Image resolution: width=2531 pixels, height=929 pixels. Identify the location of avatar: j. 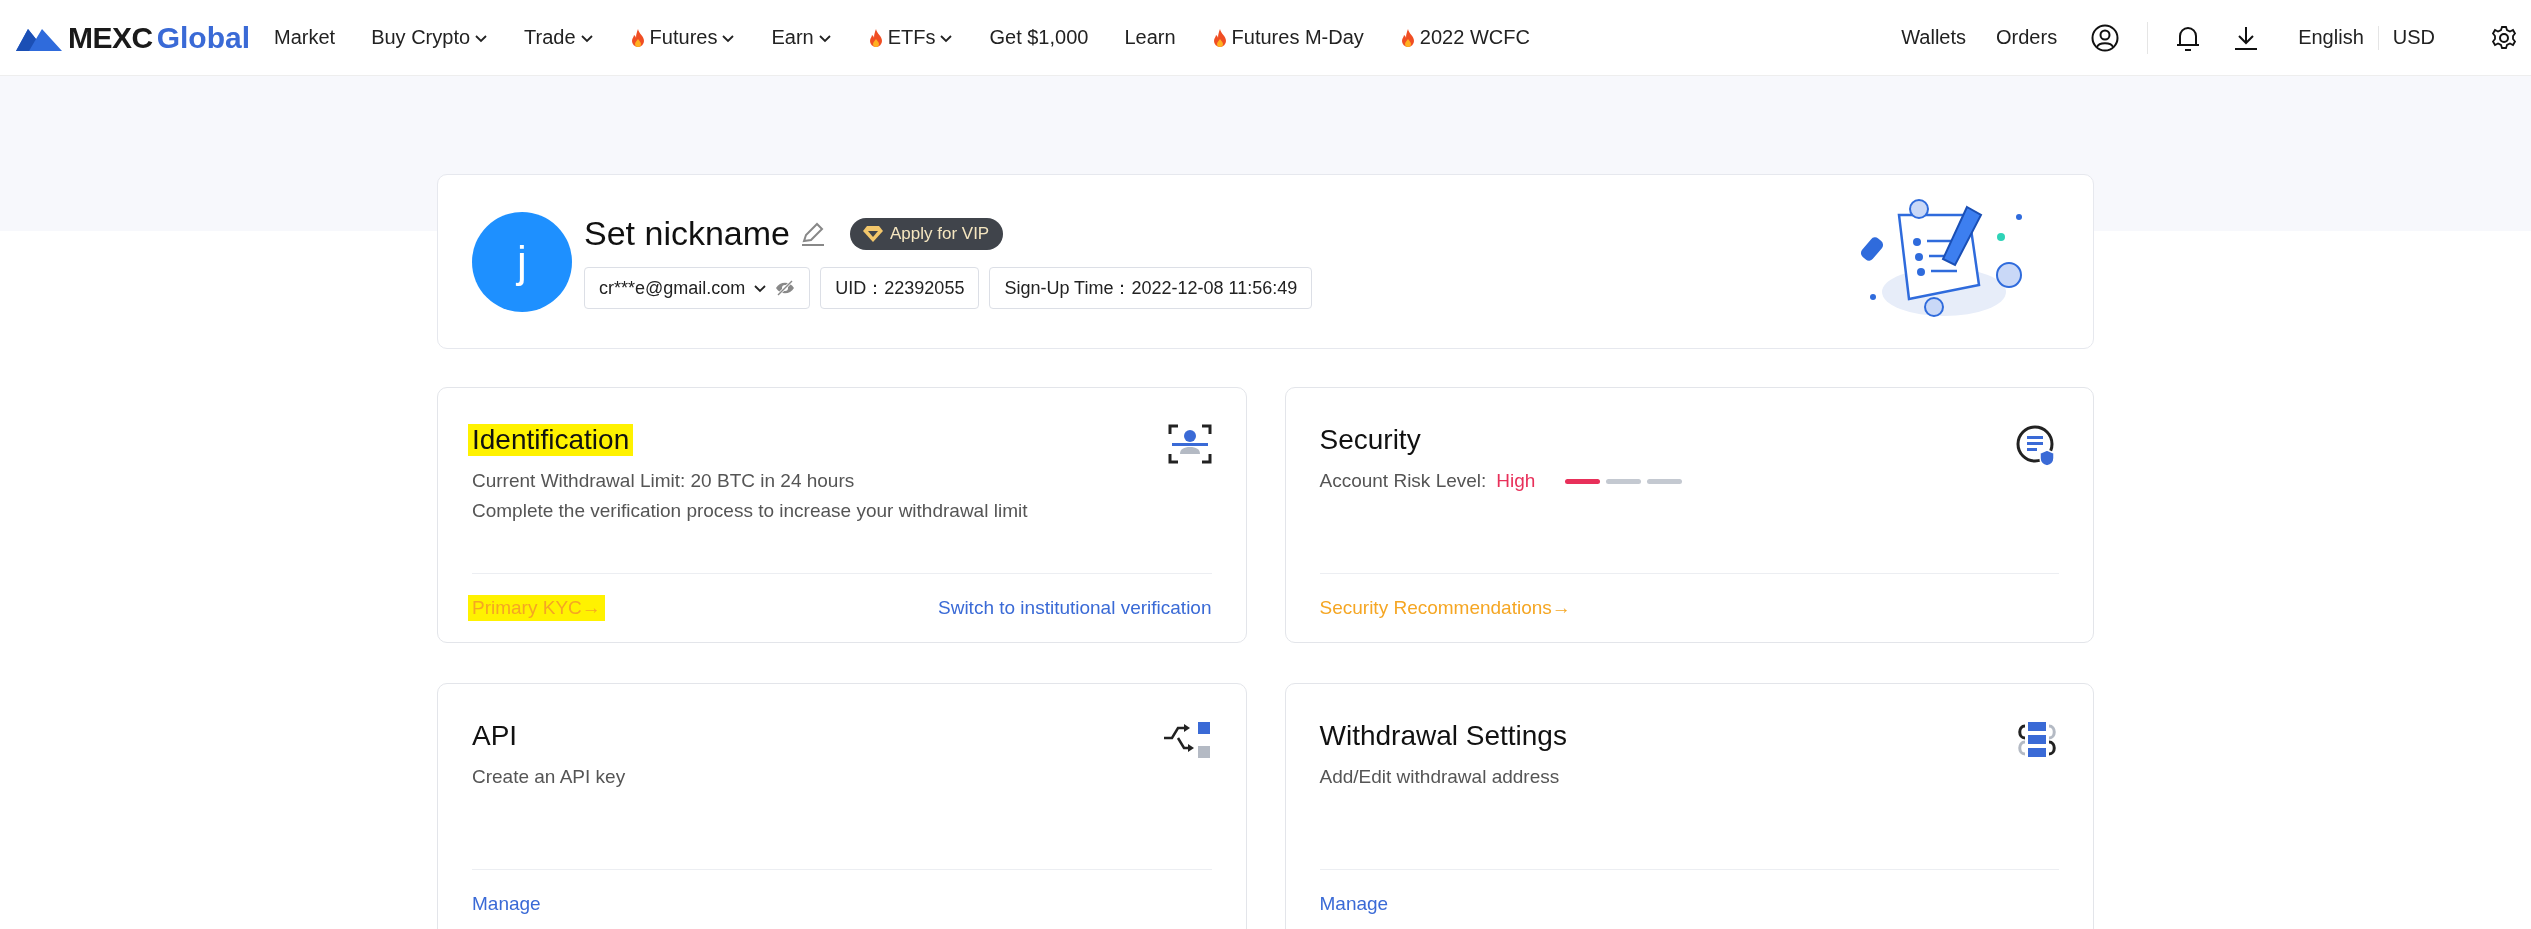
(522, 261).